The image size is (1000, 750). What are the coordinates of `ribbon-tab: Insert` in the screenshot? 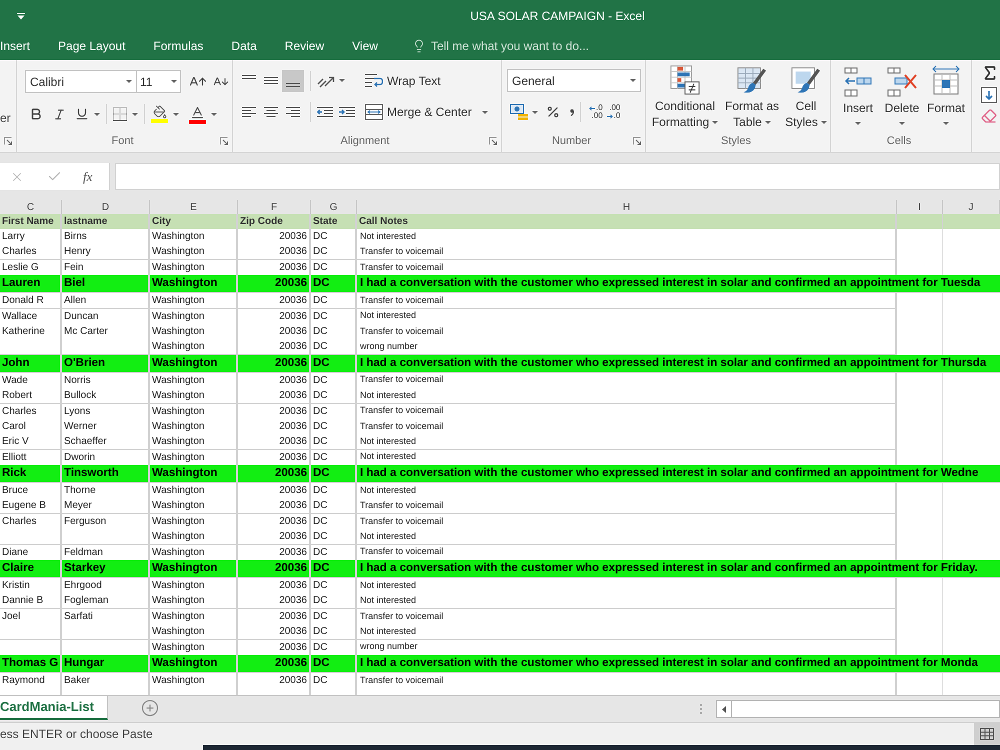 It's located at (15, 46).